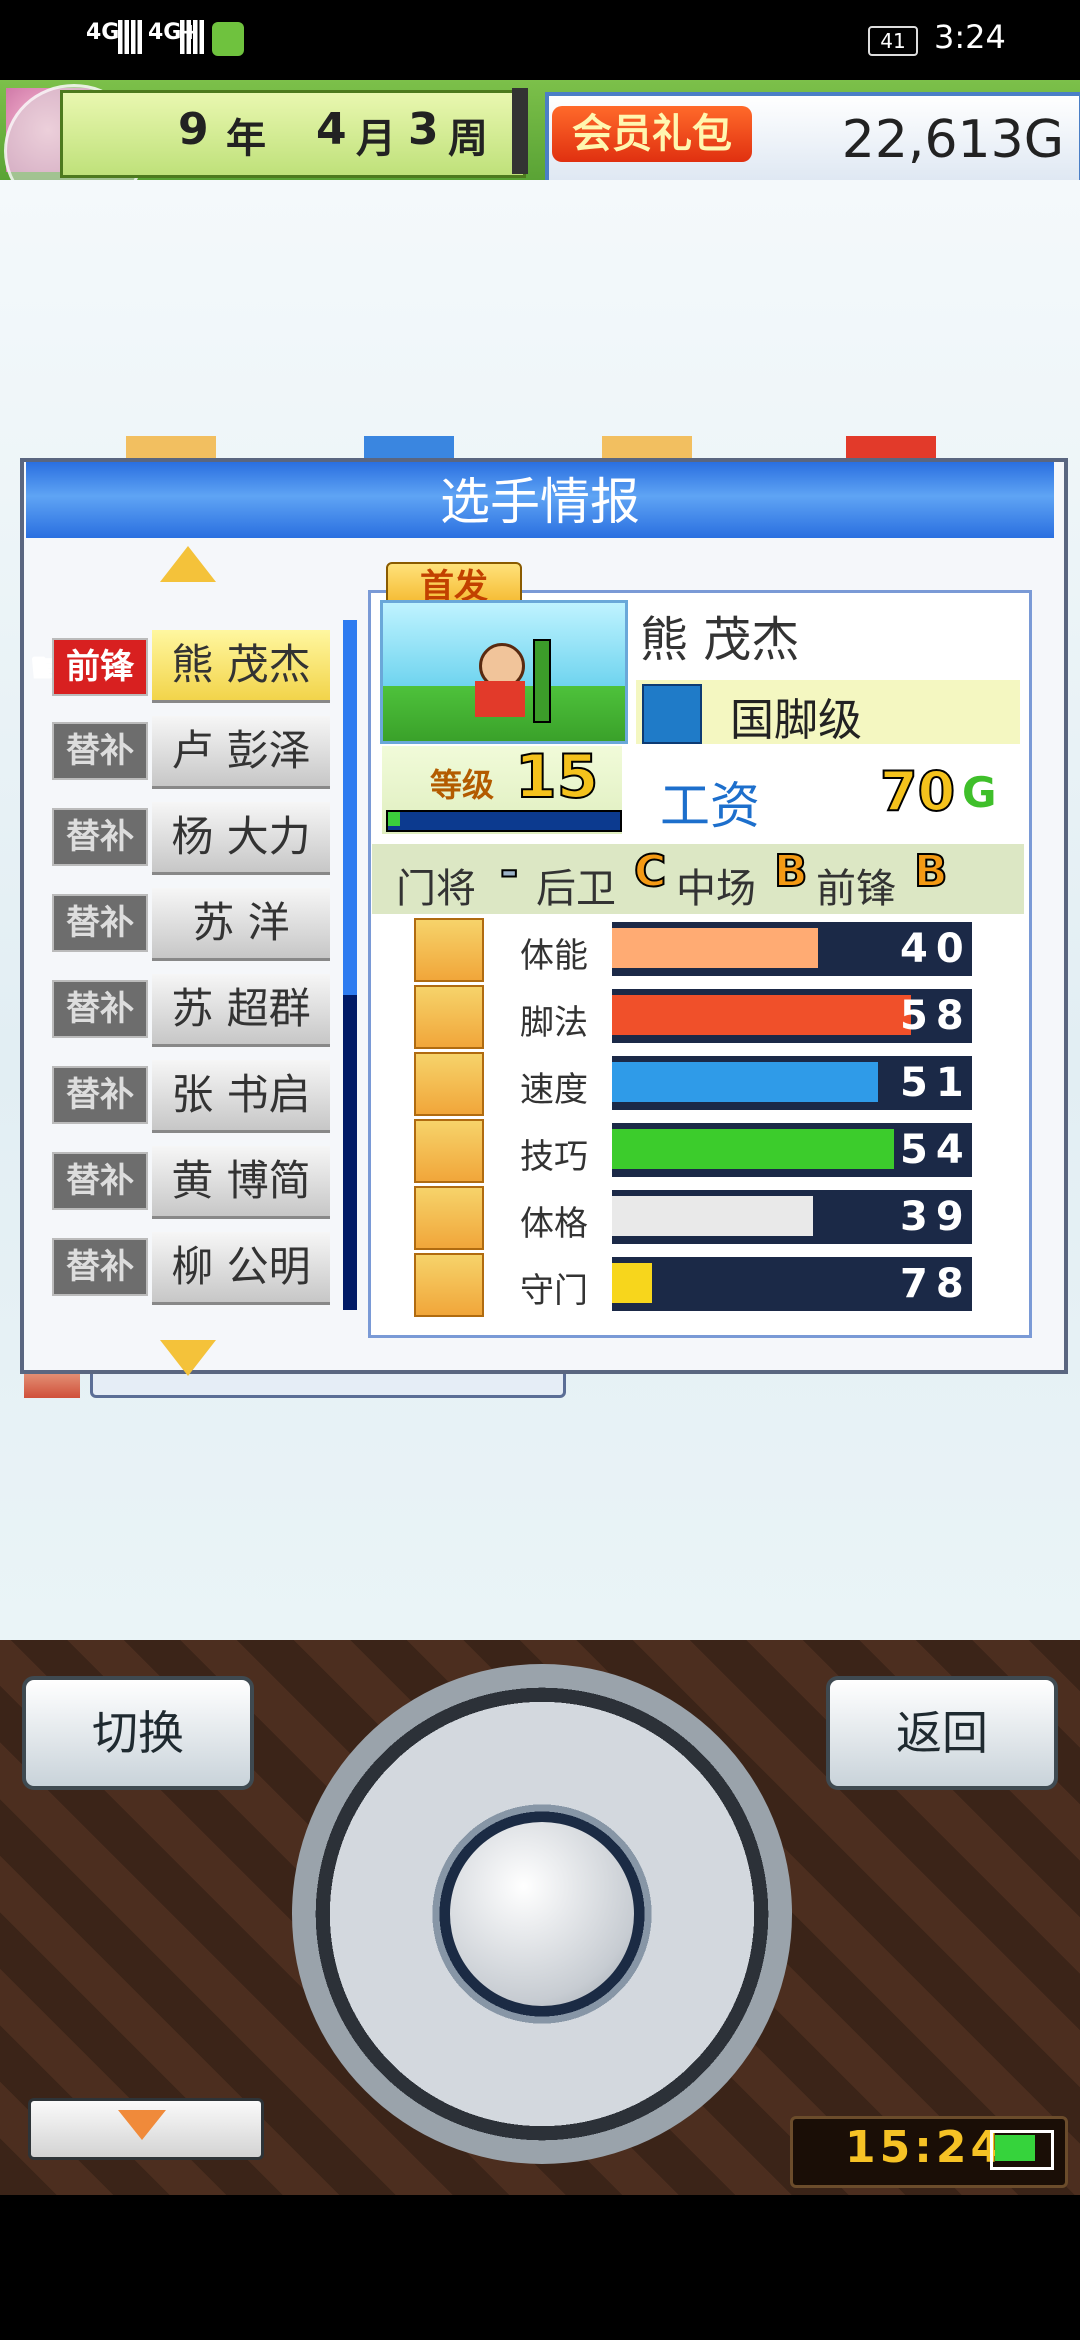 This screenshot has width=1080, height=2340. What do you see at coordinates (540, 502) in the screenshot?
I see `panel-title: 选手情报` at bounding box center [540, 502].